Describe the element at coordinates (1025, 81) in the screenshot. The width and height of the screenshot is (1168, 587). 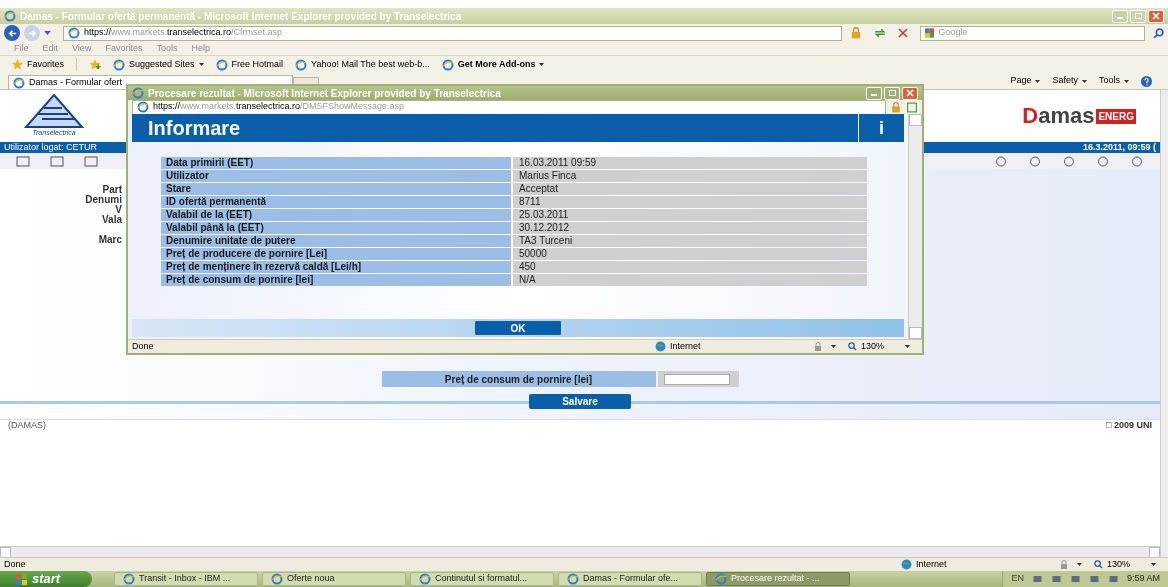
I see `command-menu: Page` at that location.